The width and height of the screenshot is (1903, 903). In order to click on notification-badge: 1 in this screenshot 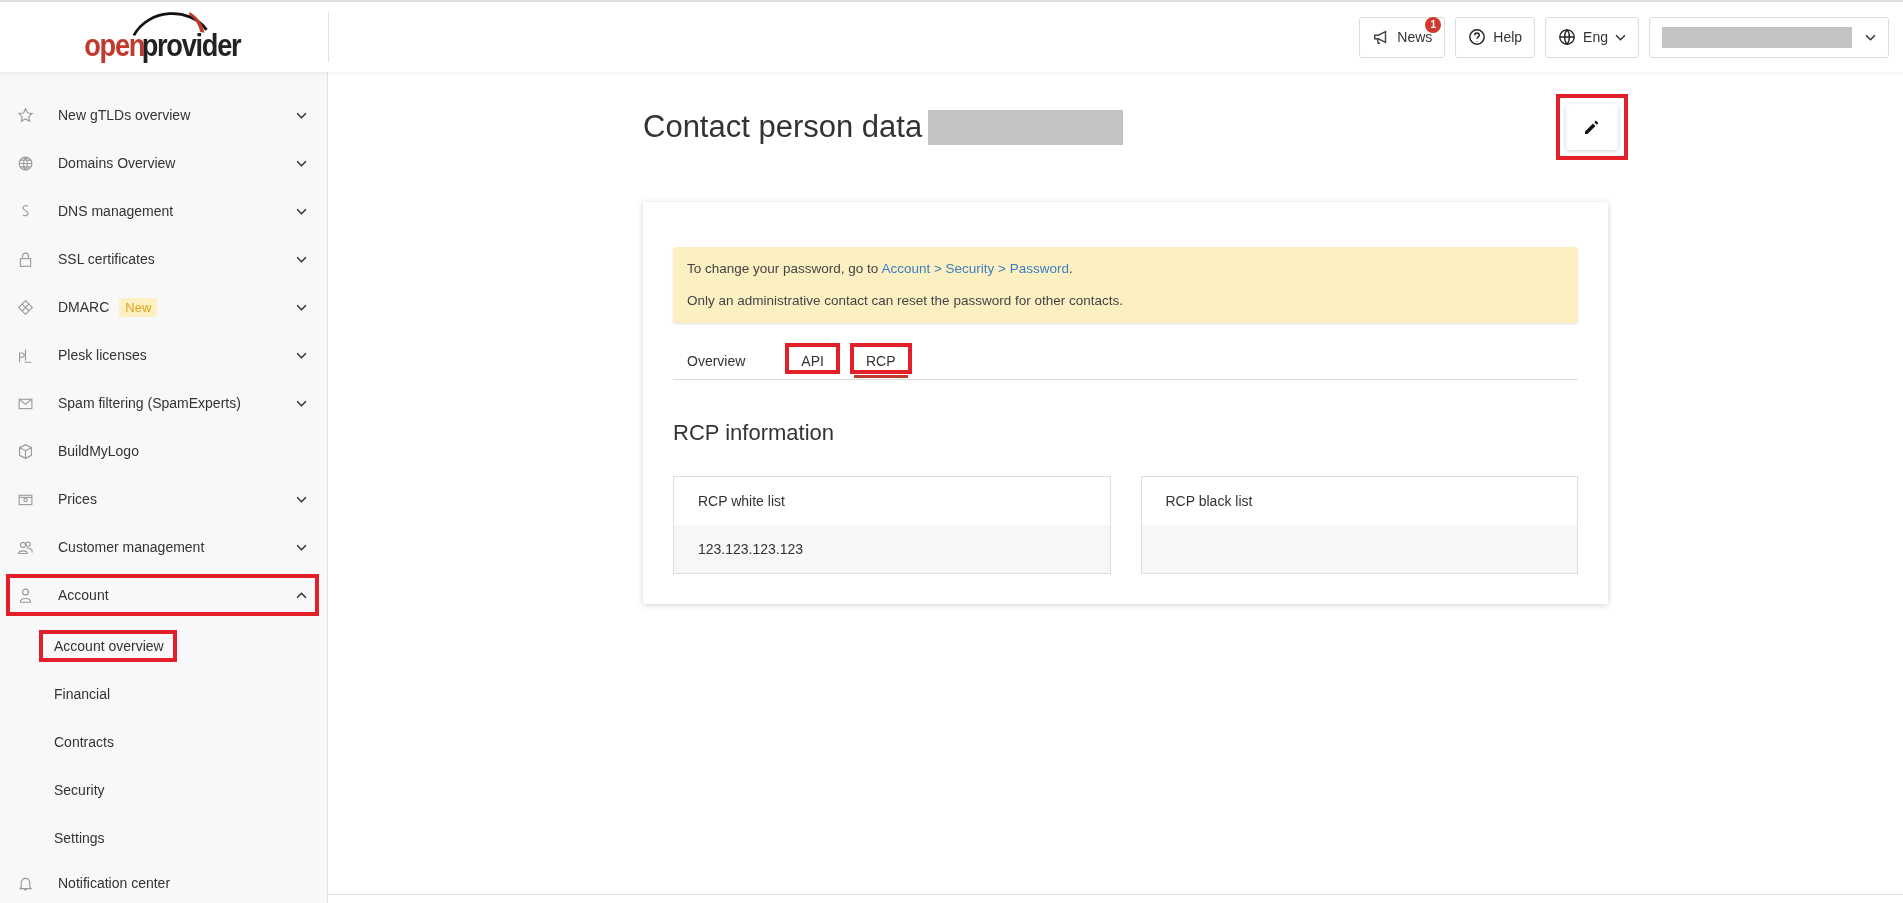, I will do `click(1433, 24)`.